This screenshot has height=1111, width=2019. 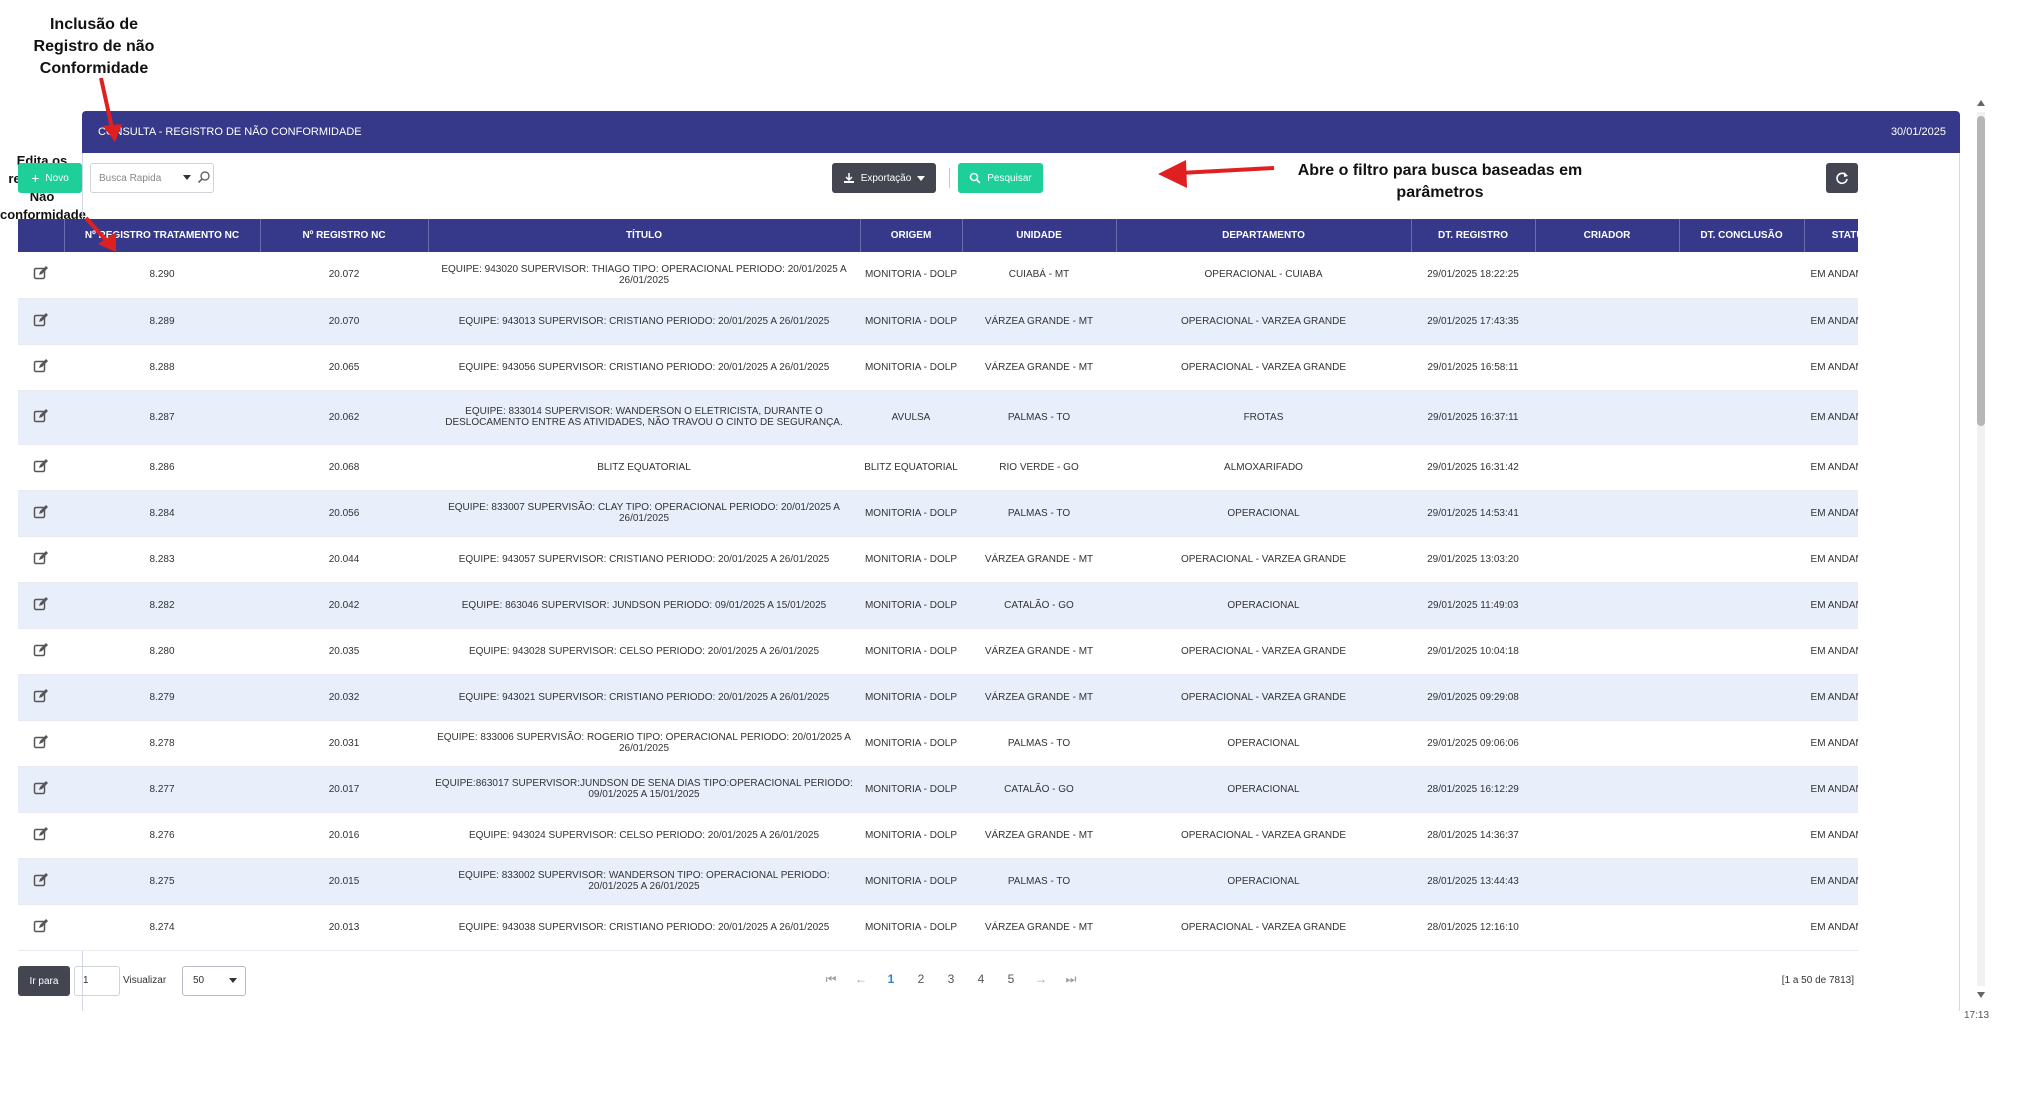 What do you see at coordinates (204, 177) in the screenshot?
I see `search-icon` at bounding box center [204, 177].